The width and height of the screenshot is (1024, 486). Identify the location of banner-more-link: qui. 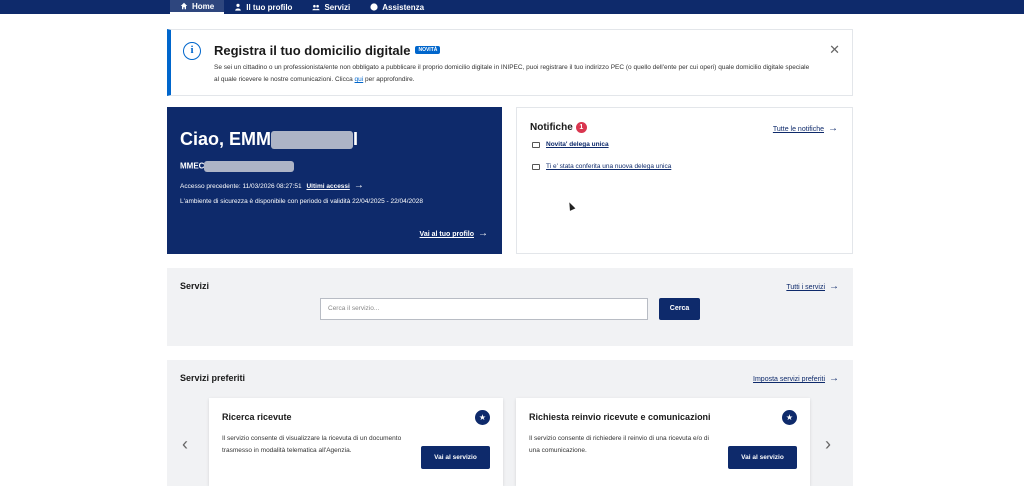
(359, 79).